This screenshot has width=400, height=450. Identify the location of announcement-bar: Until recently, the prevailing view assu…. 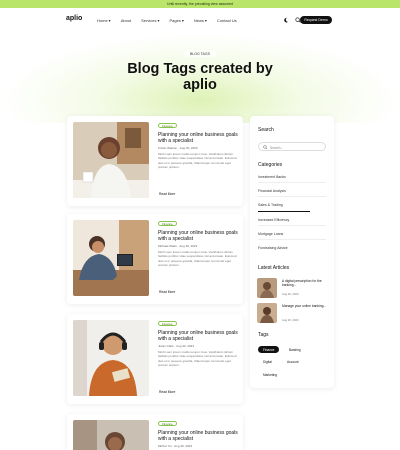
(200, 4).